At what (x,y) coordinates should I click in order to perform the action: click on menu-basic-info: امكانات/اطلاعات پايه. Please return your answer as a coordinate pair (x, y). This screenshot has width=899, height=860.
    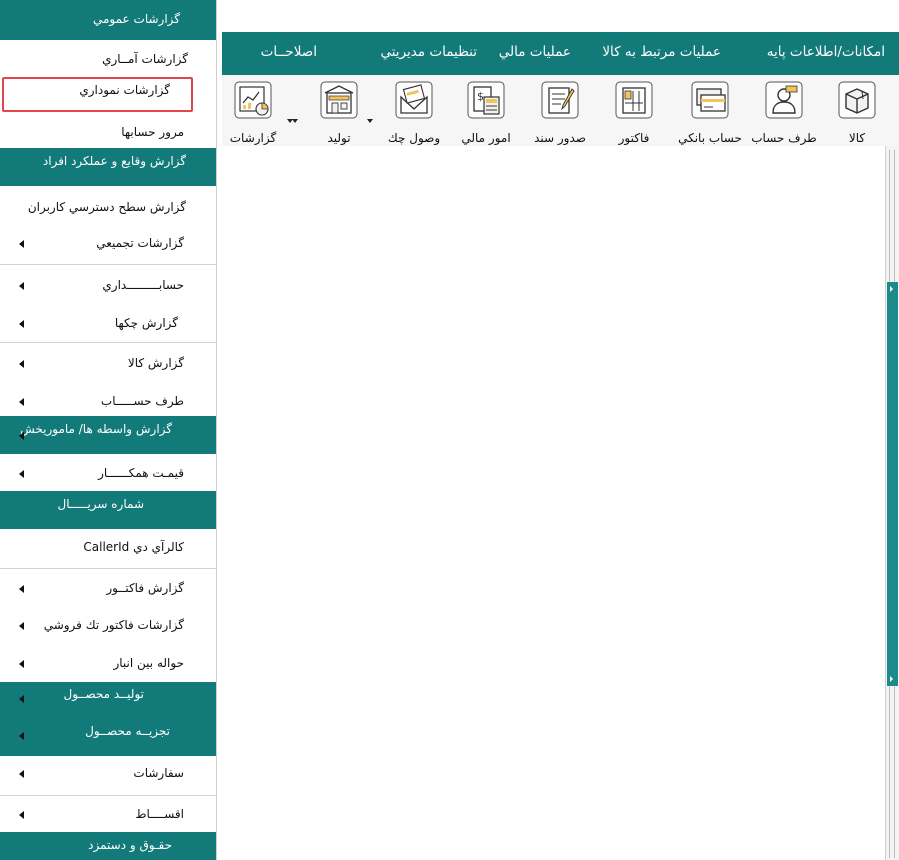
    Looking at the image, I should click on (826, 52).